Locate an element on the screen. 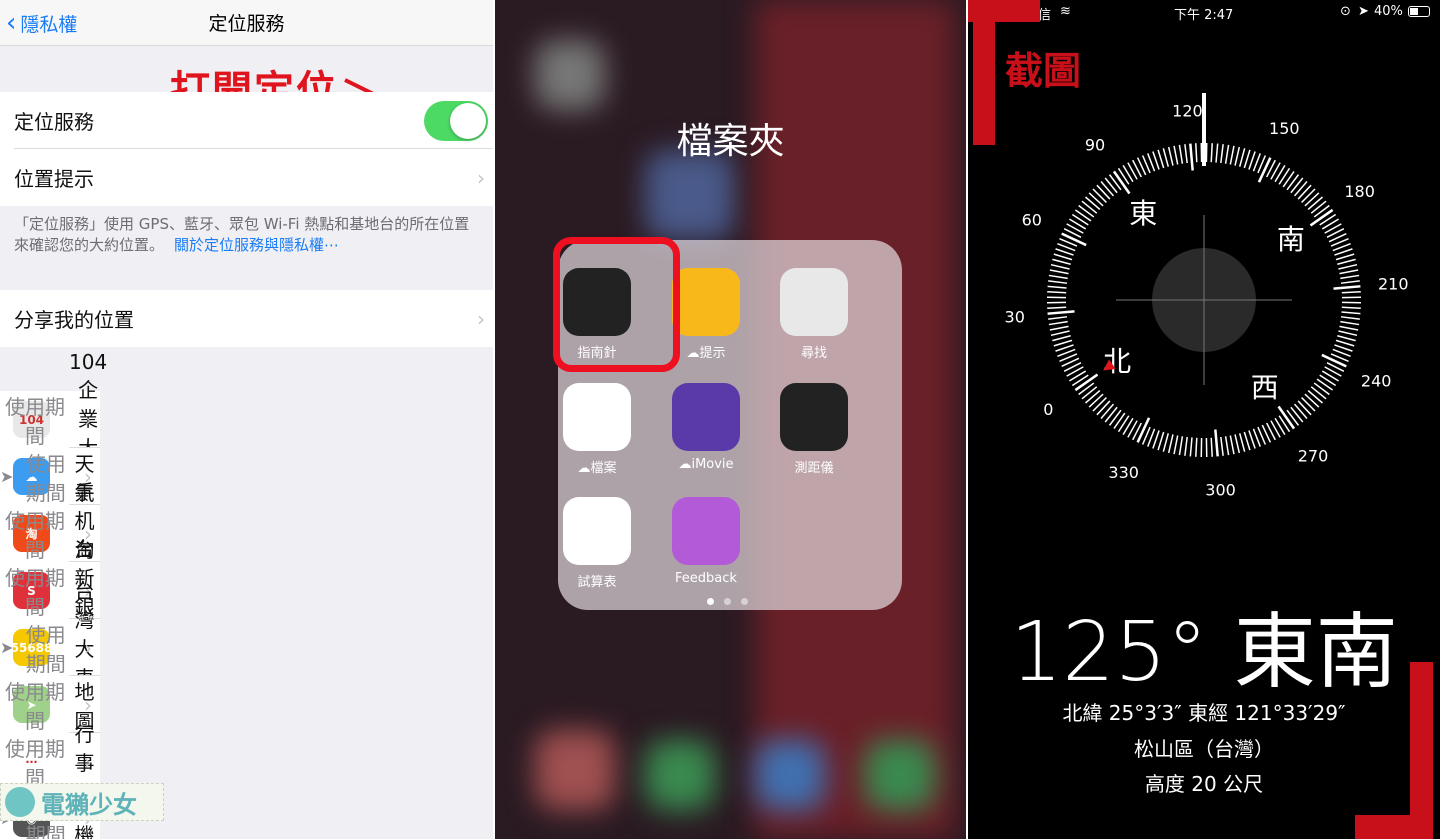 The height and width of the screenshot is (839, 1440). app-label: 測距儀 is located at coordinates (814, 468).